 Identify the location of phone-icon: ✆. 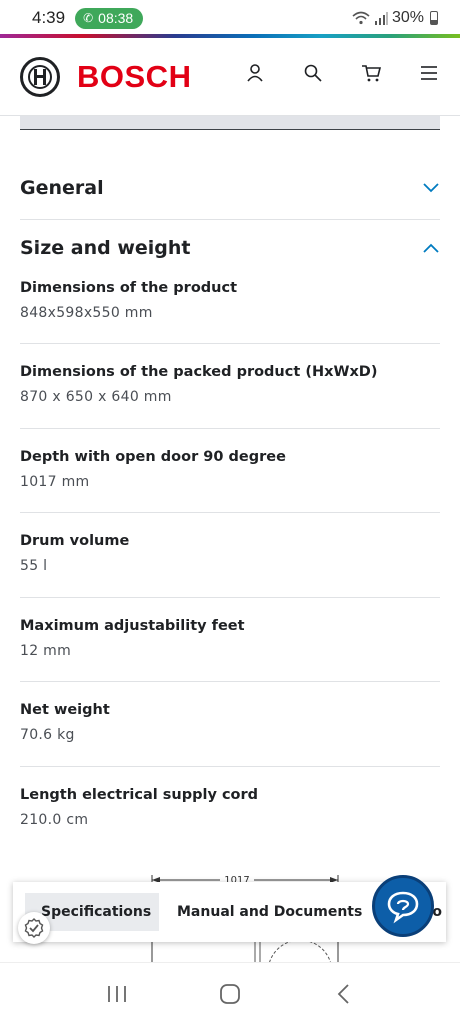
(88, 18).